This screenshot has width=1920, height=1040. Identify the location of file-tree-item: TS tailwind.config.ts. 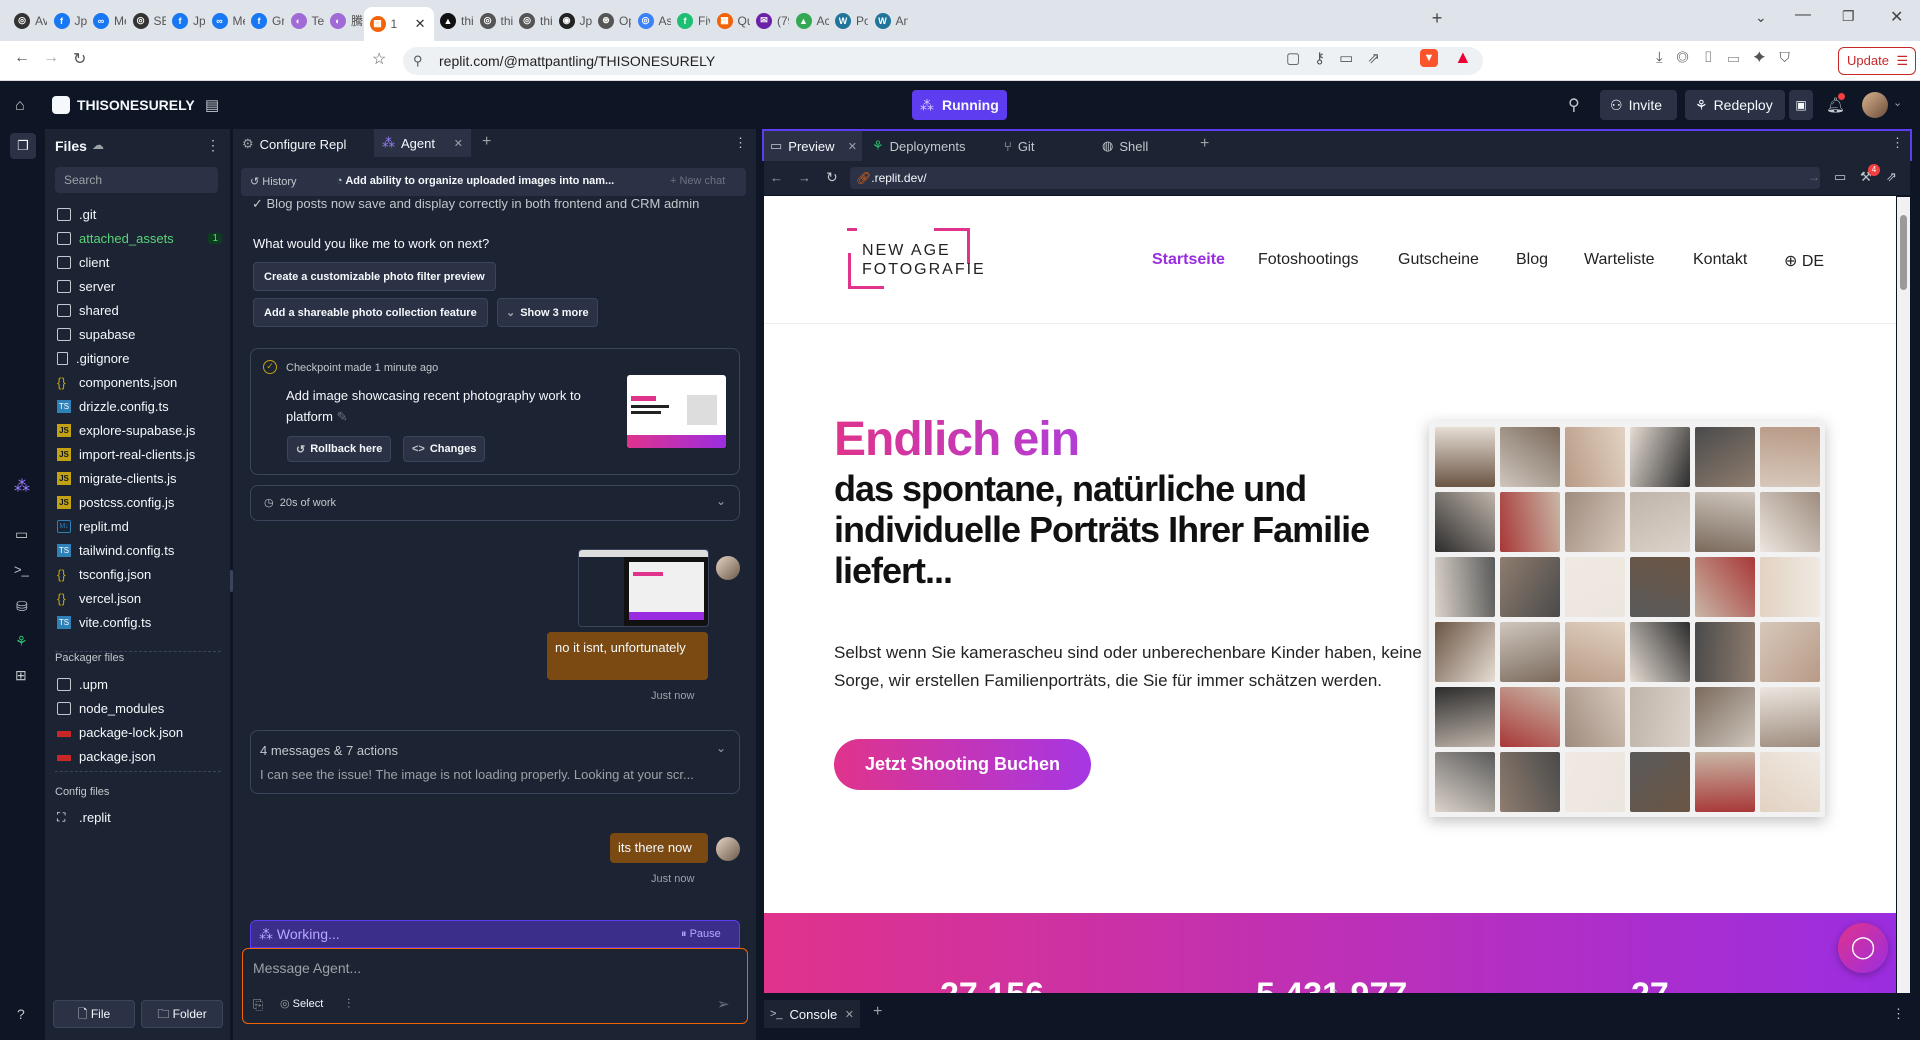
(139, 550).